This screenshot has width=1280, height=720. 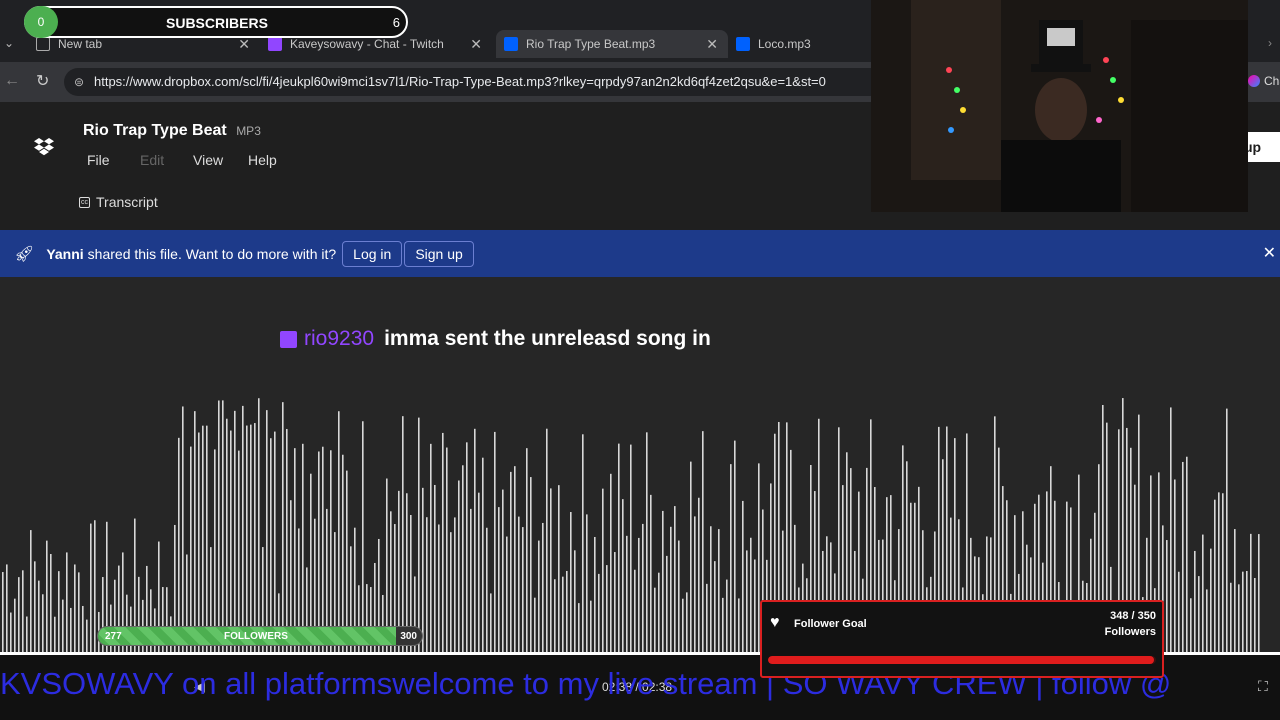 What do you see at coordinates (1270, 43) in the screenshot?
I see `tab-scroll-right-icon: ›` at bounding box center [1270, 43].